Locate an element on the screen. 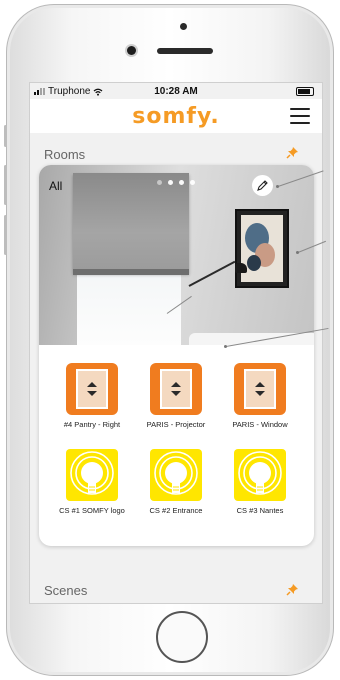  mute-switch is located at coordinates (5, 136).